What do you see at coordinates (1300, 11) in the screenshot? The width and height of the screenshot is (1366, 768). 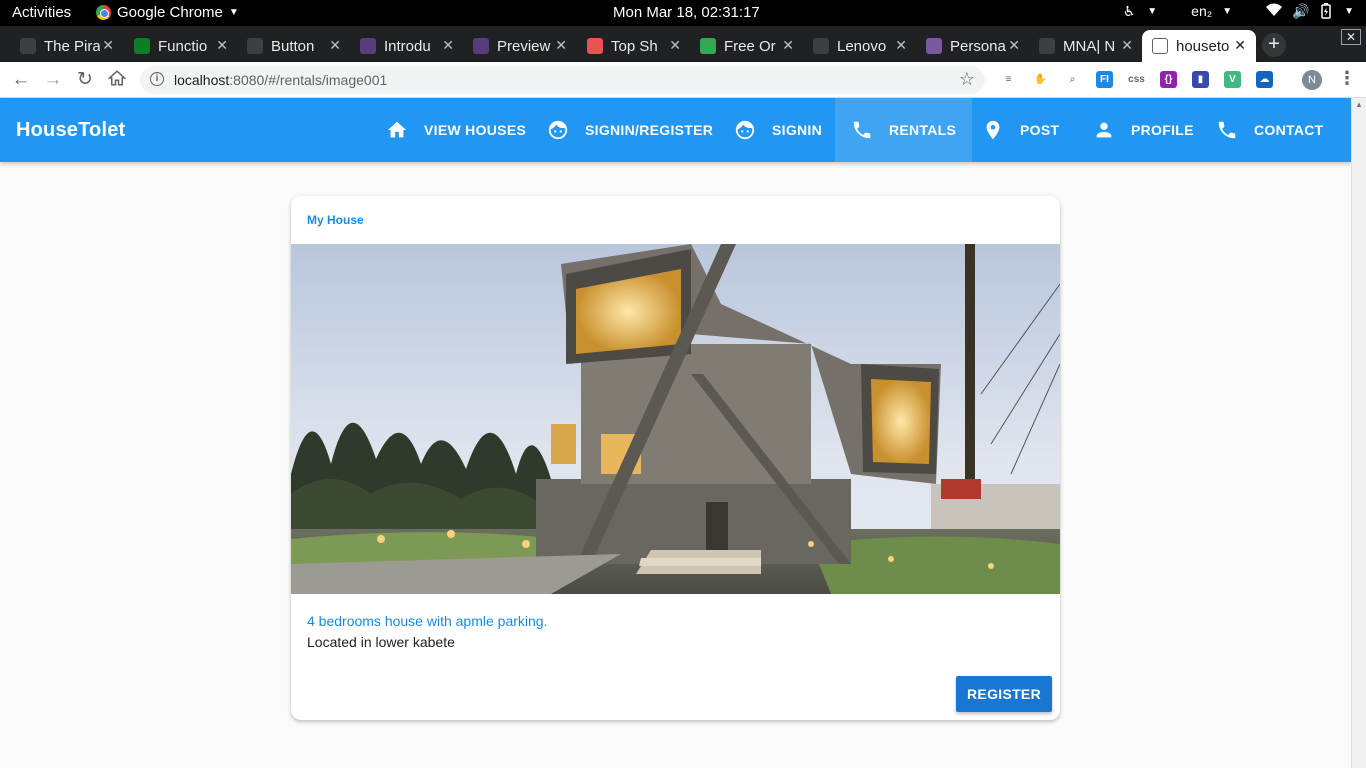 I see `volume-icon: 🔊` at bounding box center [1300, 11].